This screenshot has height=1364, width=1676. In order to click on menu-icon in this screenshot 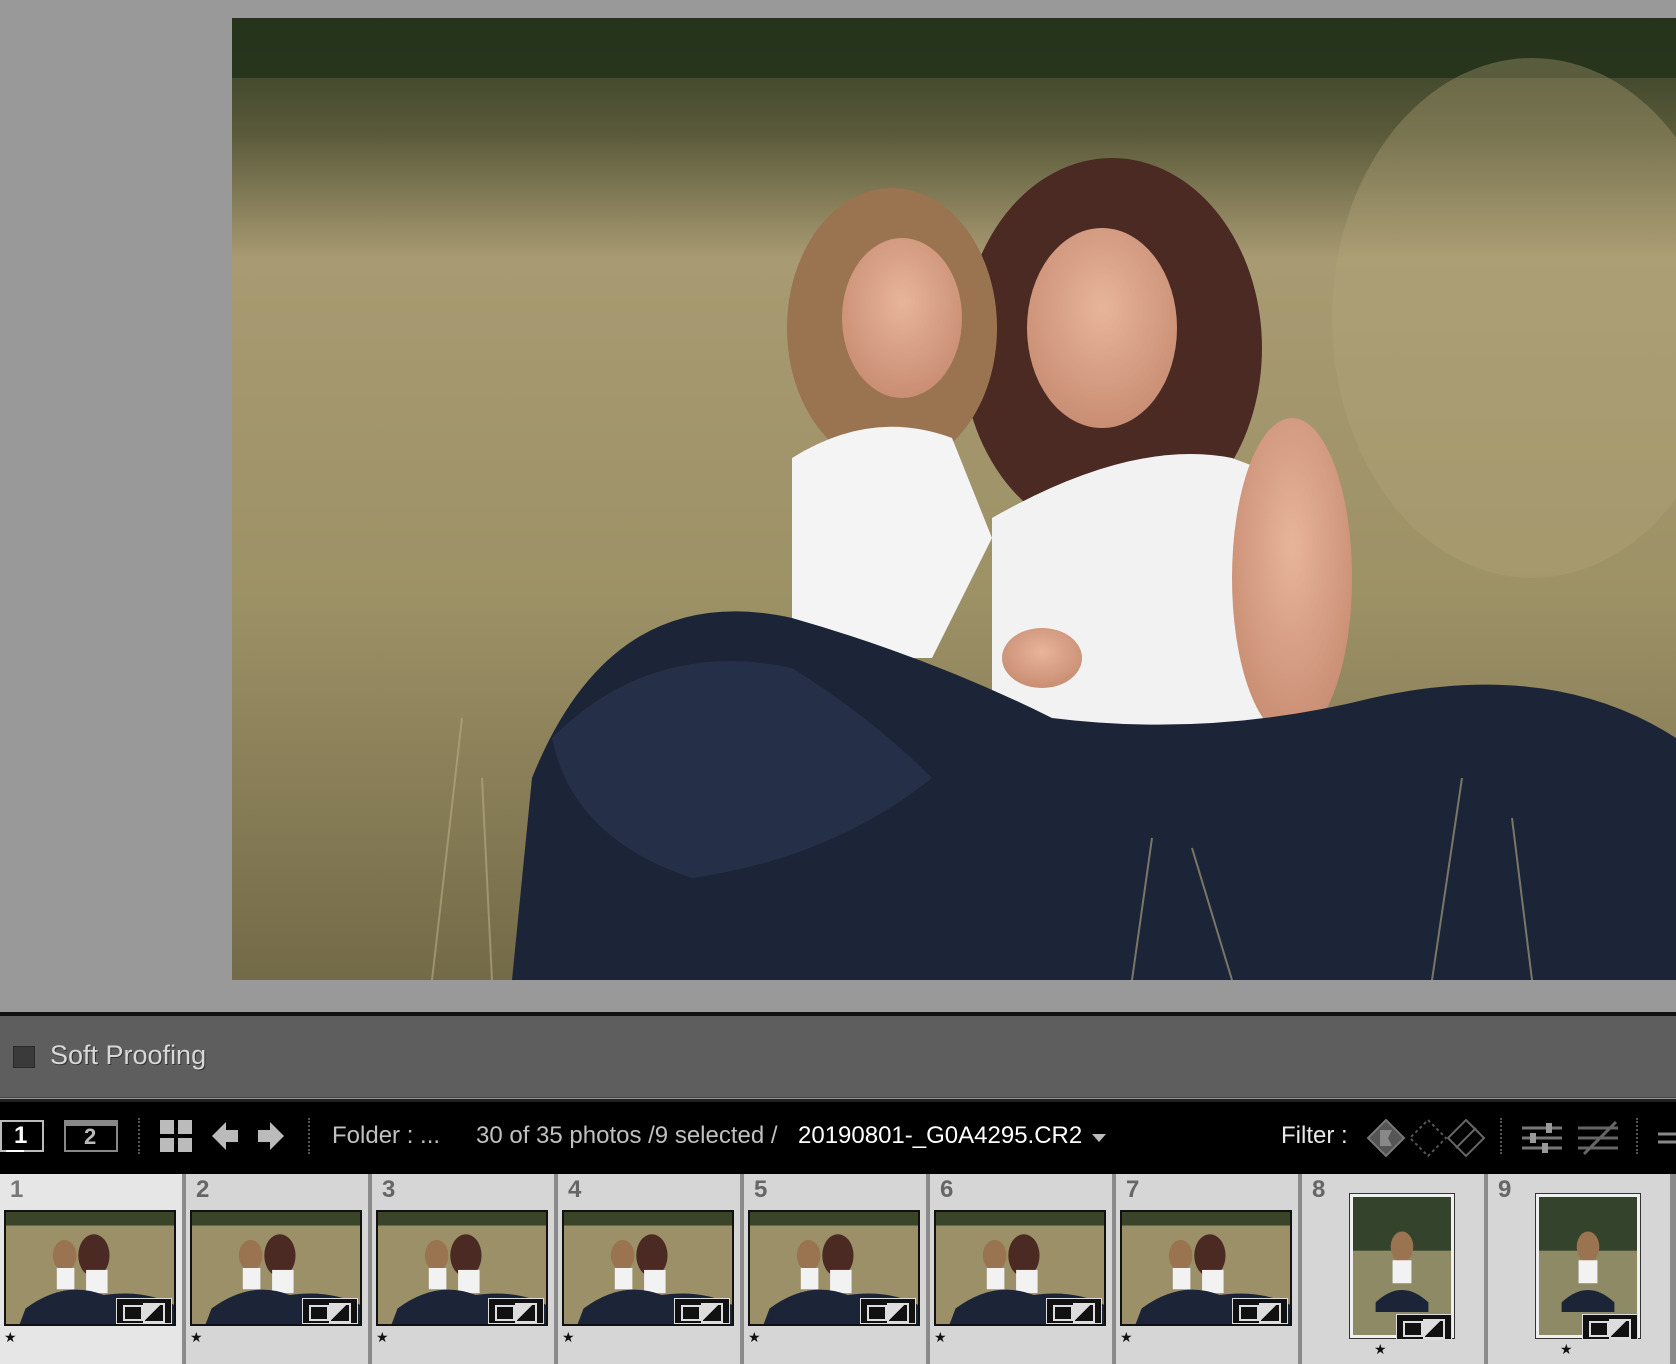, I will do `click(1667, 1139)`.